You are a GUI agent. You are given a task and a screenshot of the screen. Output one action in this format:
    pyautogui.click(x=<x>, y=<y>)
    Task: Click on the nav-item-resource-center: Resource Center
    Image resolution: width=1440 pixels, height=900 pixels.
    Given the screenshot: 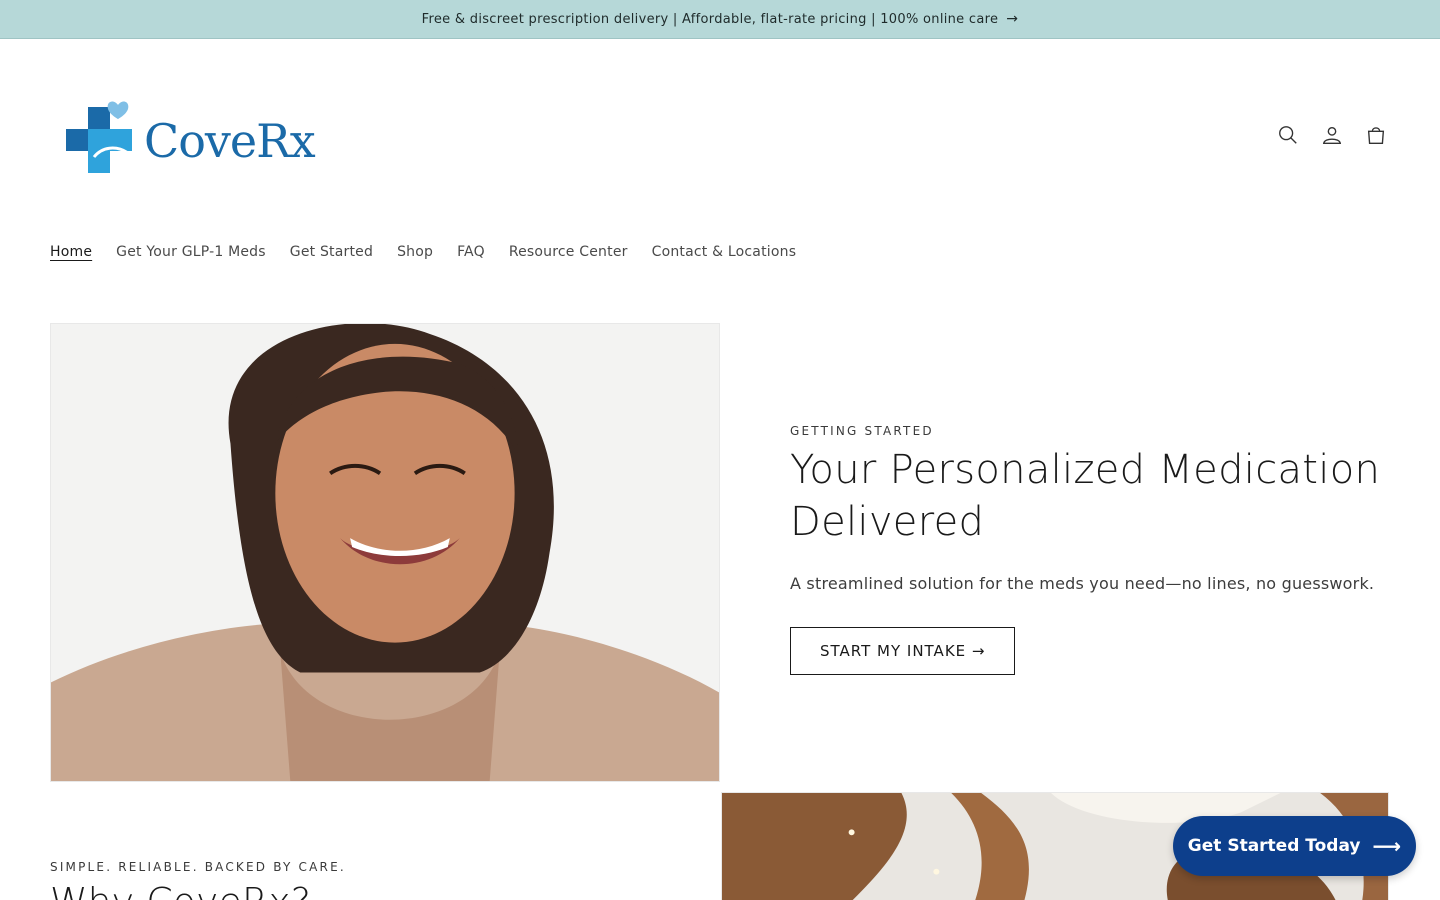 What is the action you would take?
    pyautogui.click(x=568, y=252)
    